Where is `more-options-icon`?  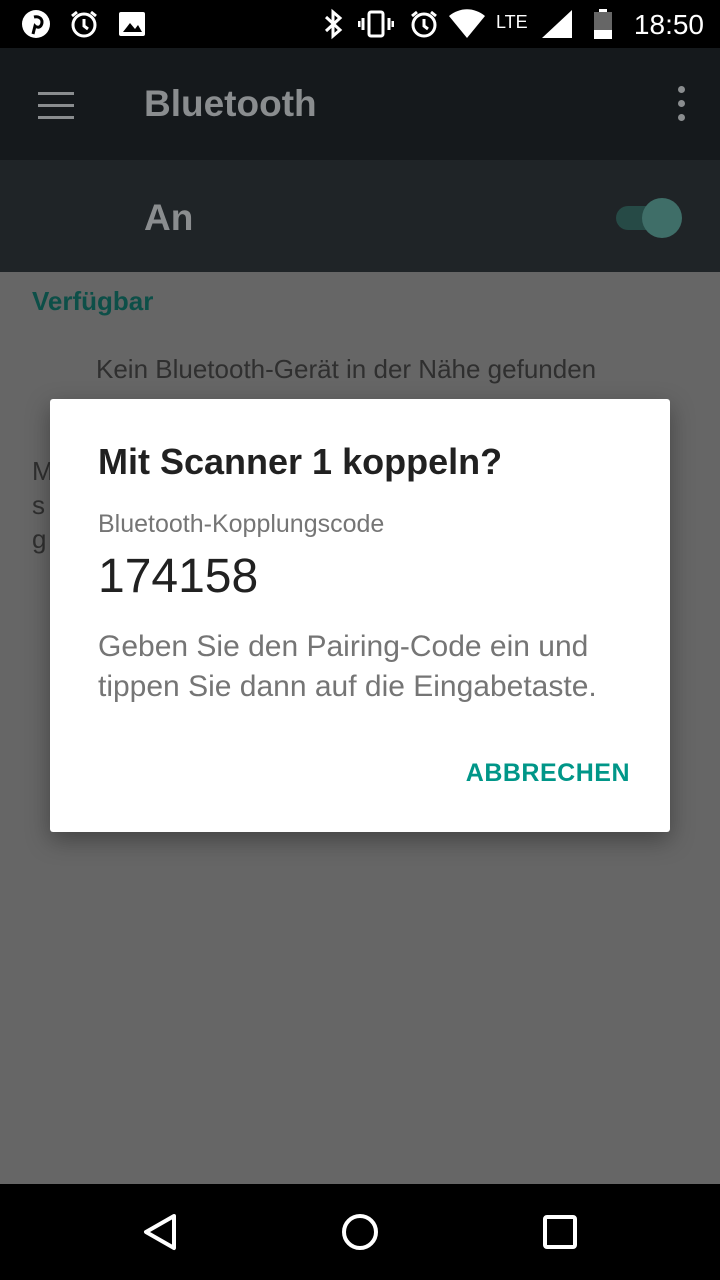
more-options-icon is located at coordinates (681, 104).